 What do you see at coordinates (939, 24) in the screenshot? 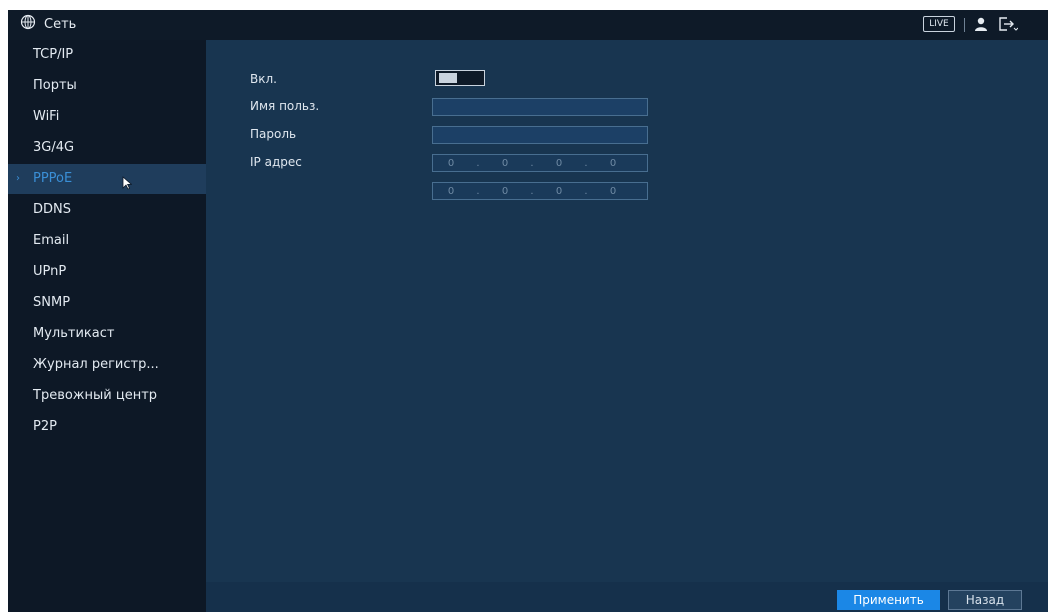
I see `live-button: LIVE` at bounding box center [939, 24].